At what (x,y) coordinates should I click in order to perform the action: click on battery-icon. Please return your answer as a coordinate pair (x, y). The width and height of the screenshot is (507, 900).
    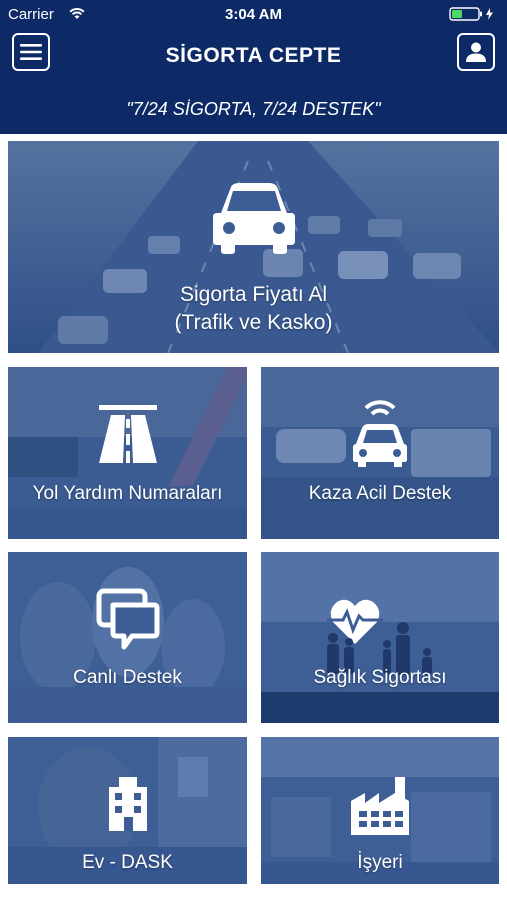
    Looking at the image, I should click on (472, 16).